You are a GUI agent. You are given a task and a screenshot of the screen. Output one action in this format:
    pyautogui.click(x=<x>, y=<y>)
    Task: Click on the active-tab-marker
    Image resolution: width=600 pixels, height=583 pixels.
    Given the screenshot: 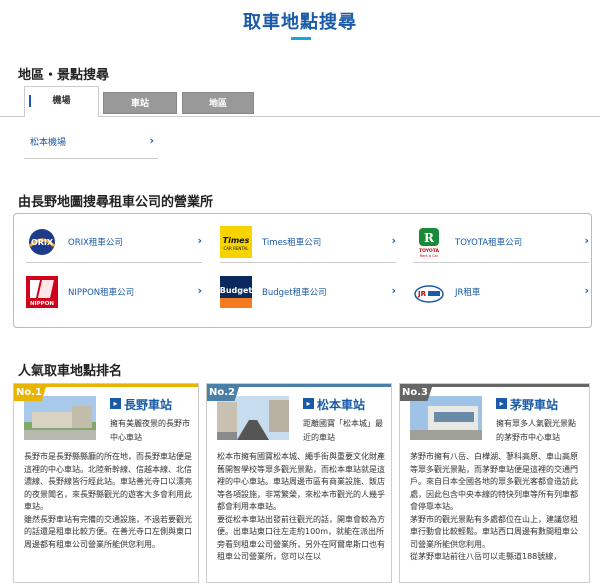 What is the action you would take?
    pyautogui.click(x=30, y=101)
    